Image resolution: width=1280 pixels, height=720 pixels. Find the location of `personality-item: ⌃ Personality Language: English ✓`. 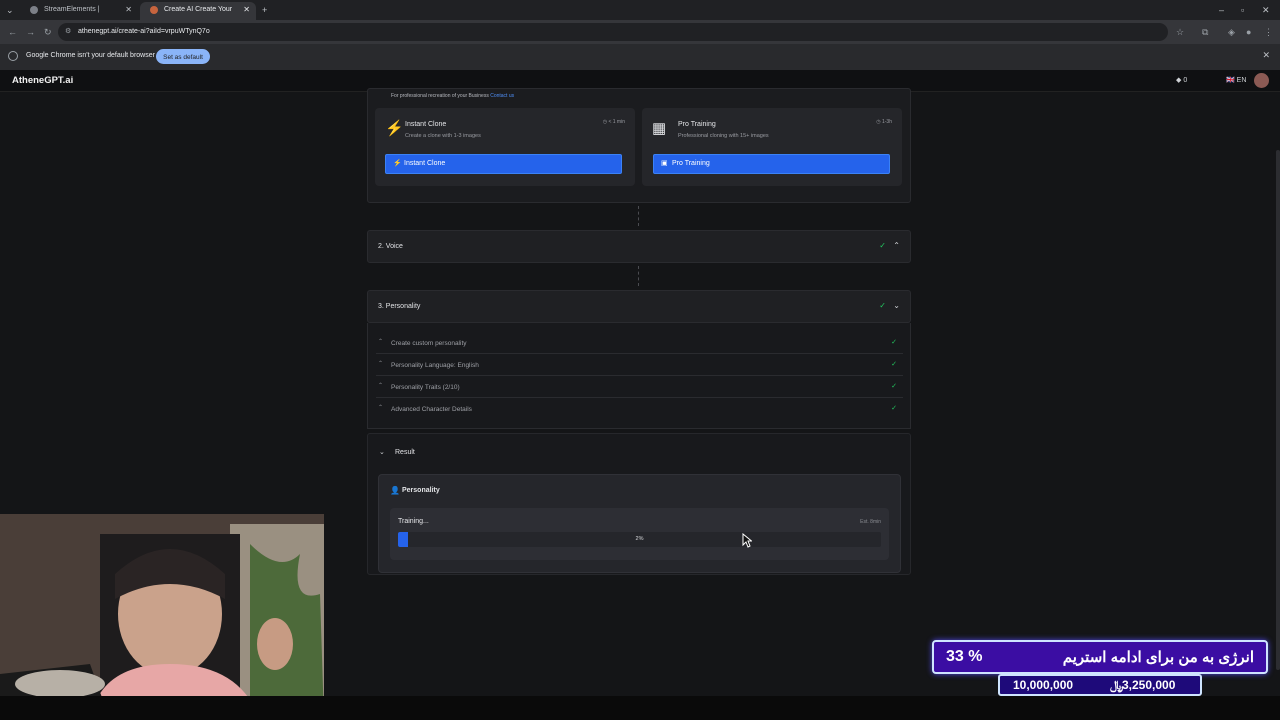

personality-item: ⌃ Personality Language: English ✓ is located at coordinates (639, 365).